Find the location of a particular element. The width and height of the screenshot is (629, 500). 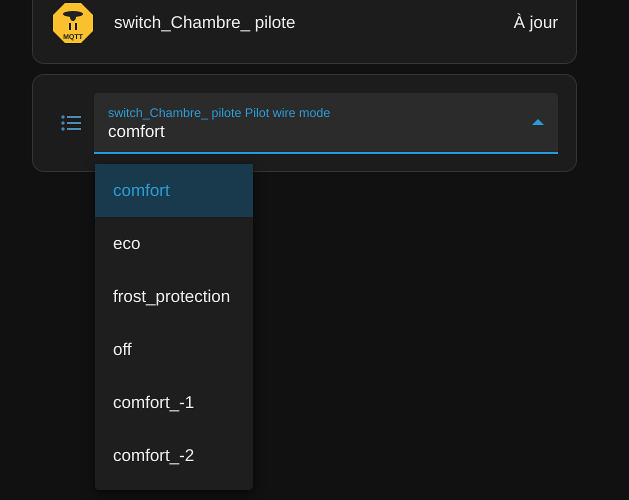

device-name: switch_Chambre_ pilote is located at coordinates (205, 22).